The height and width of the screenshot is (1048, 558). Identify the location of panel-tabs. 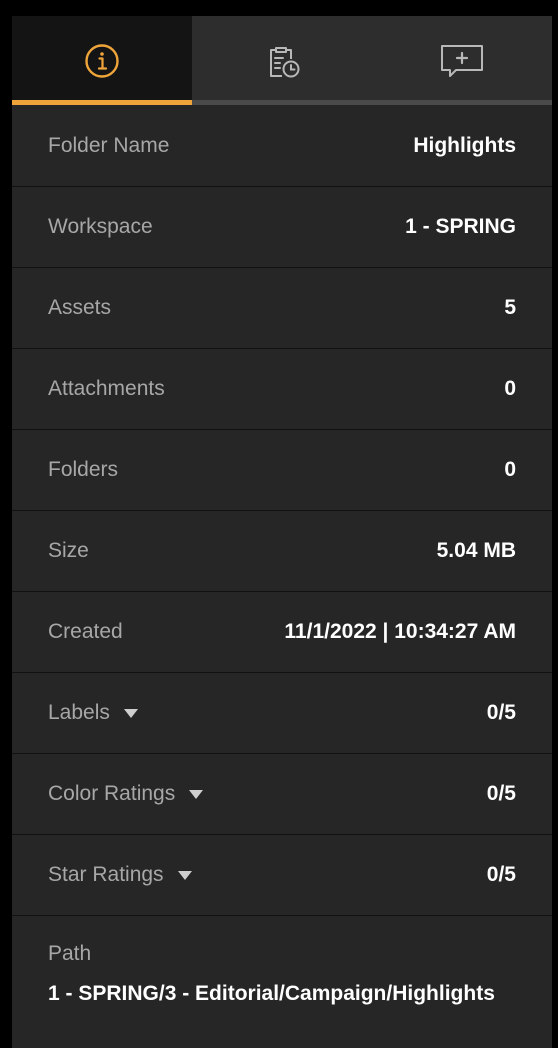
(282, 60).